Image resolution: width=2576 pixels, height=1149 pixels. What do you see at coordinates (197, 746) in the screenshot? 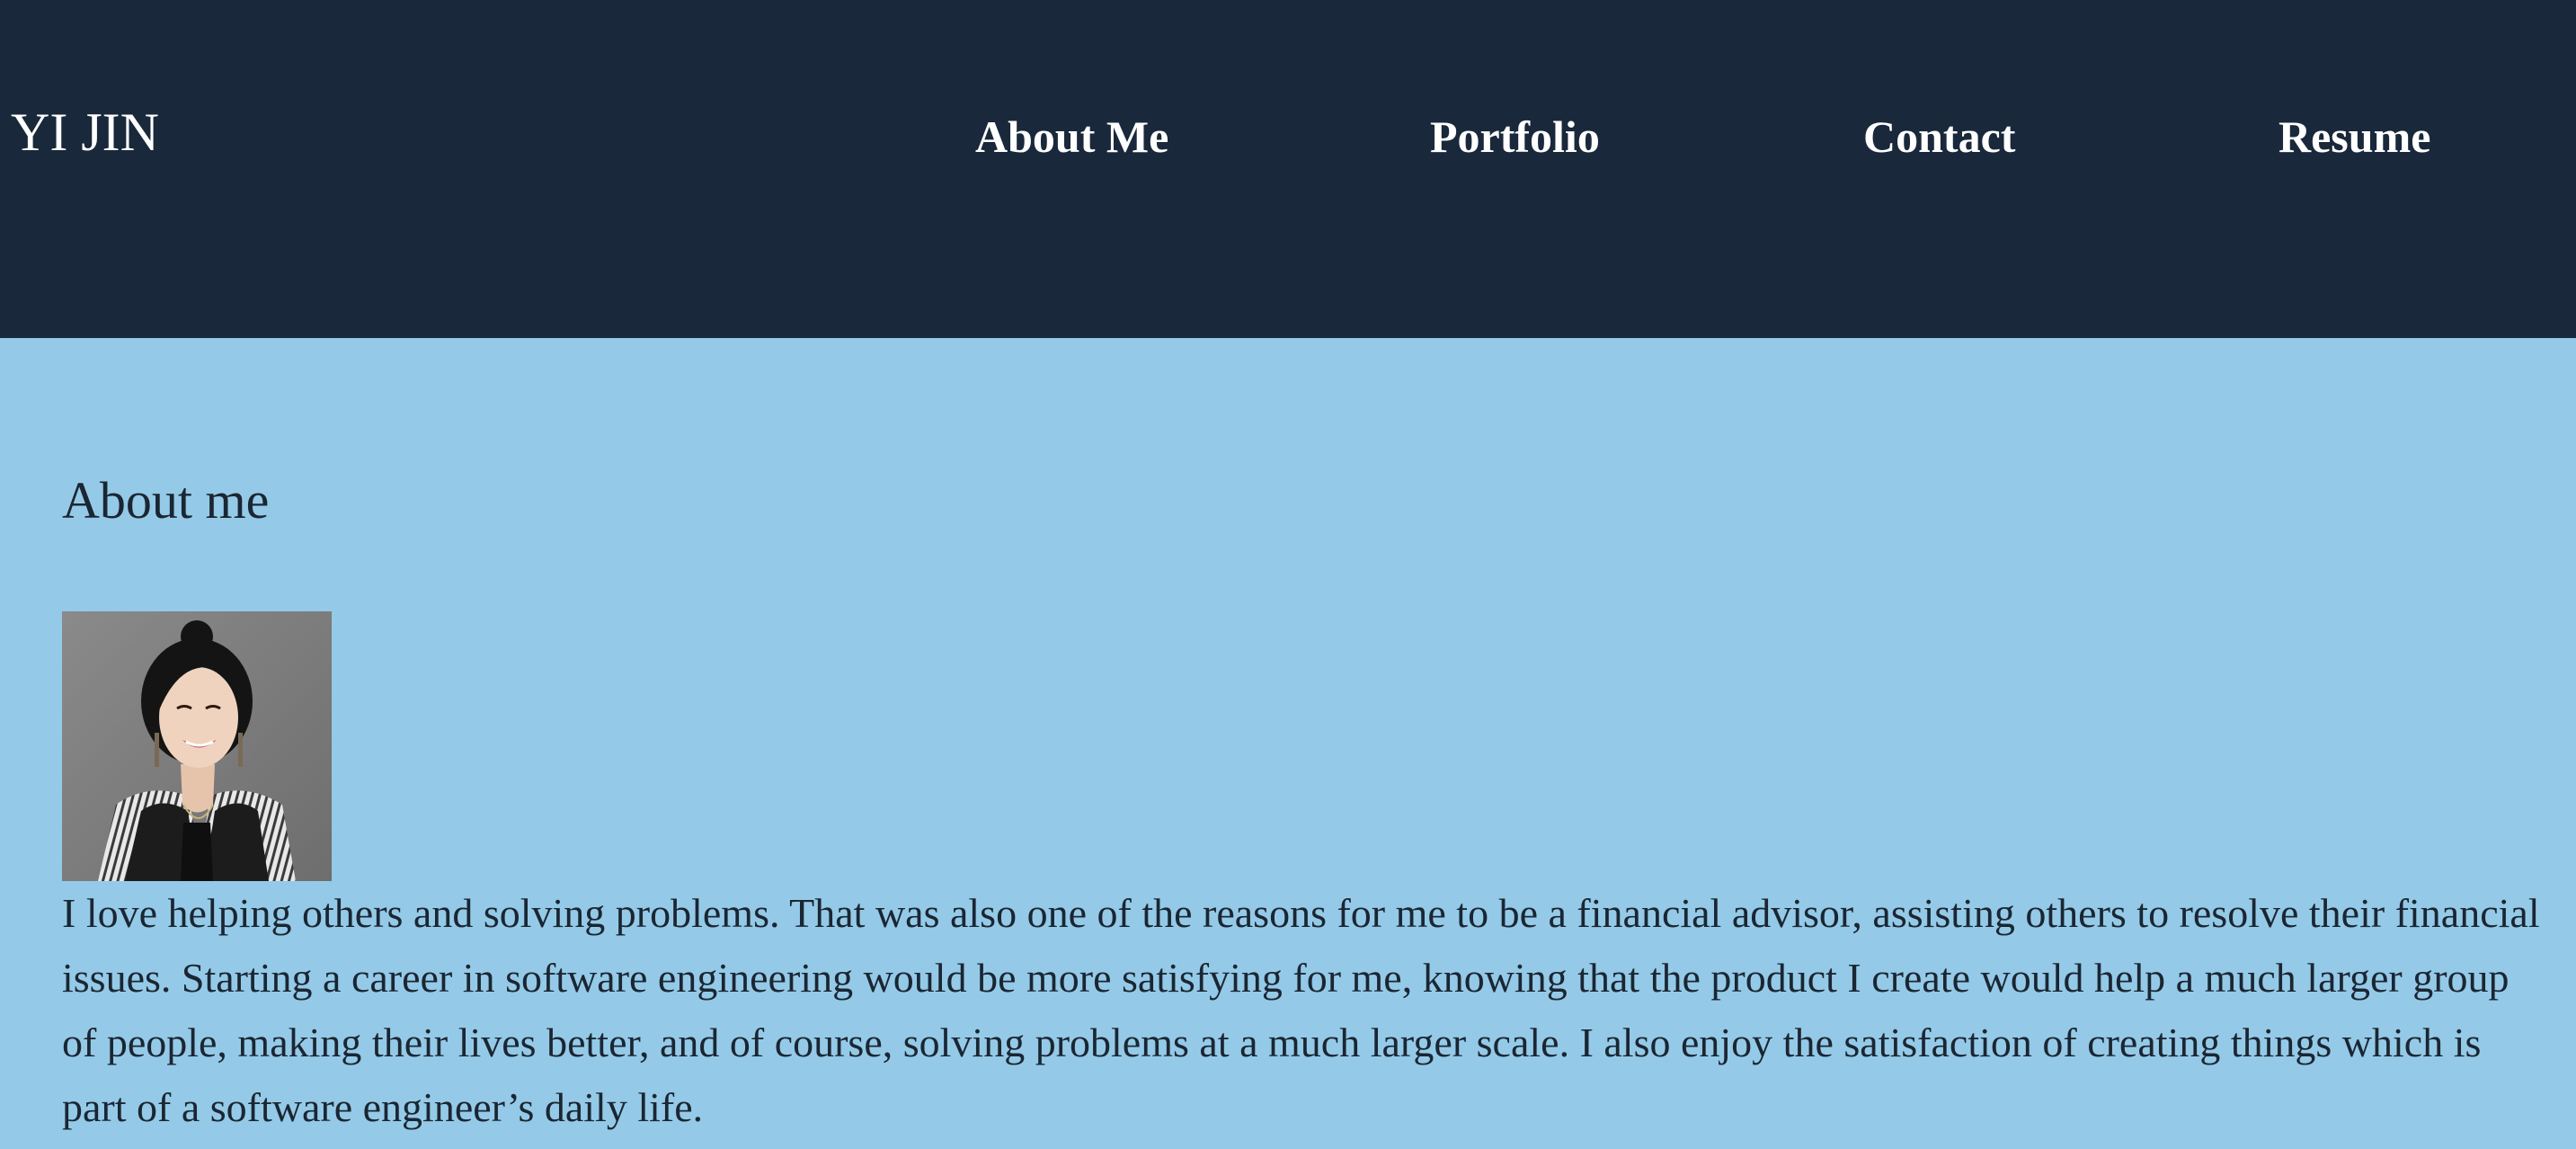
I see `profile-photo` at bounding box center [197, 746].